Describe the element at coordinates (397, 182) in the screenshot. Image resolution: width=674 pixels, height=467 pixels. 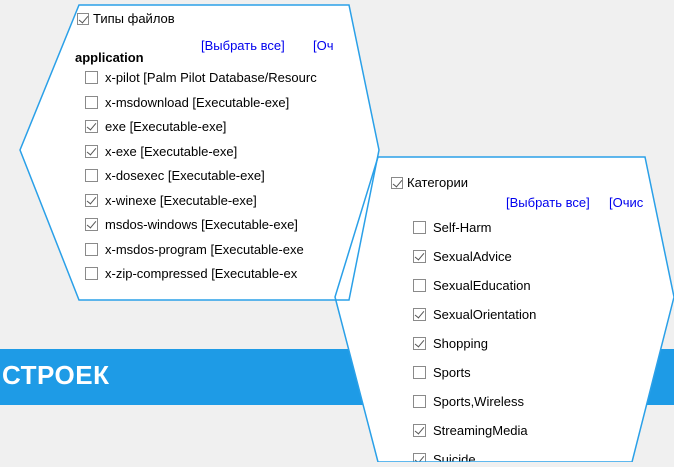
I see `categories-master-checkbox` at that location.